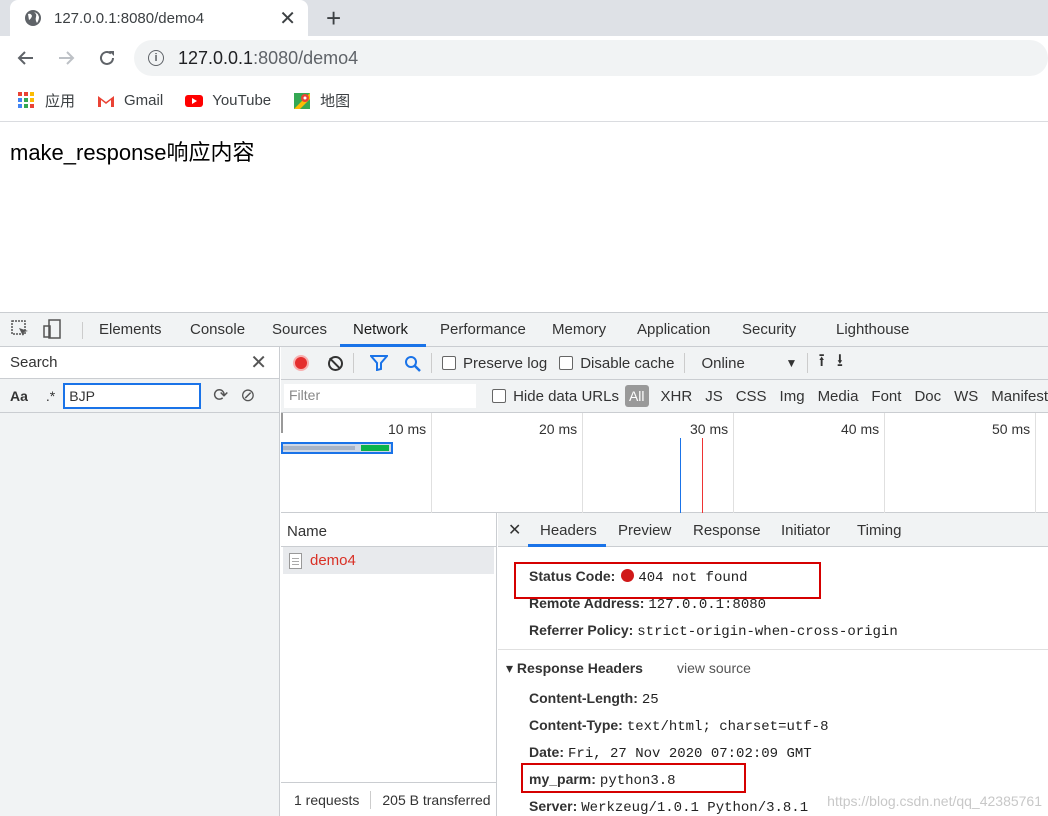  I want to click on filter-icon, so click(379, 363).